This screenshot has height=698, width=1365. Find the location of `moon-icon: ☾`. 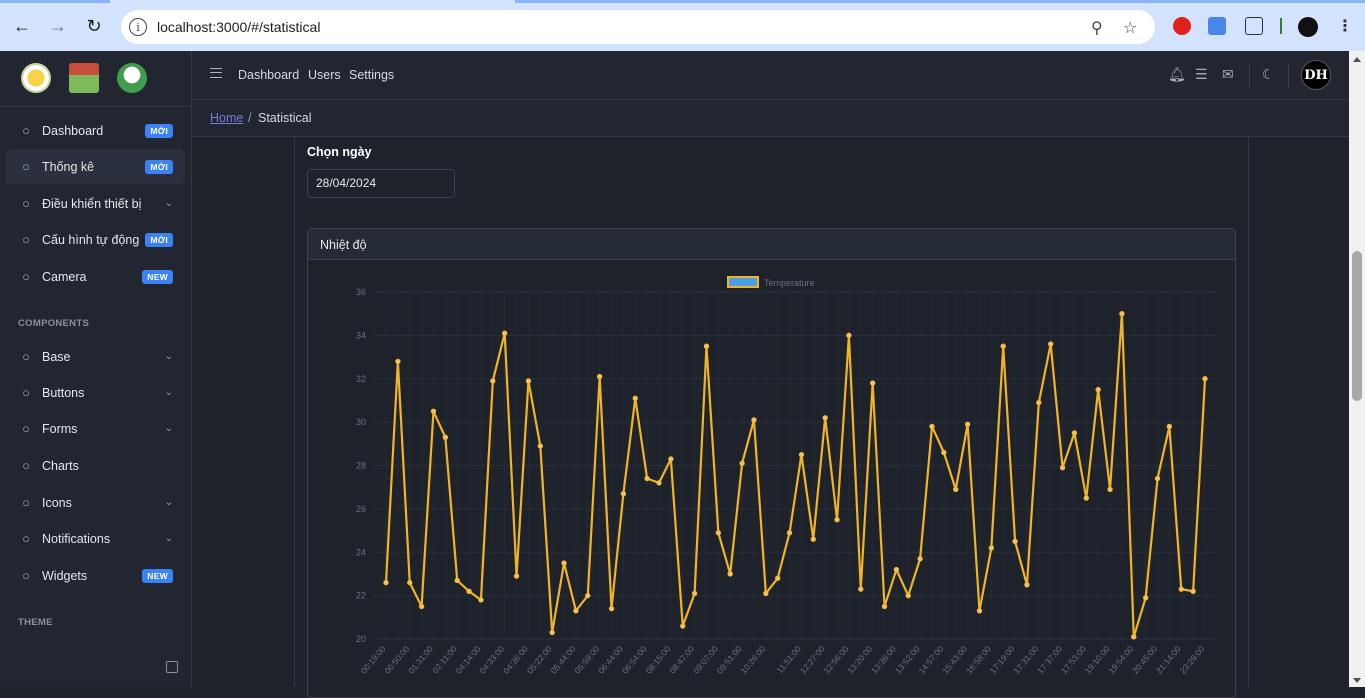

moon-icon: ☾ is located at coordinates (1268, 74).